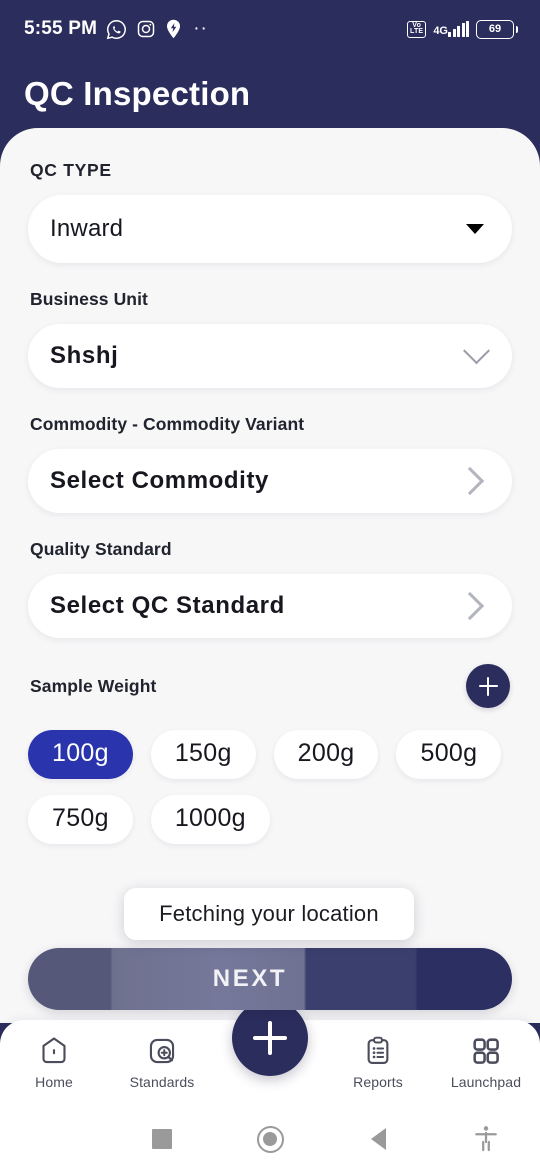 The height and width of the screenshot is (1170, 540). I want to click on signal-bars-icon, so click(458, 29).